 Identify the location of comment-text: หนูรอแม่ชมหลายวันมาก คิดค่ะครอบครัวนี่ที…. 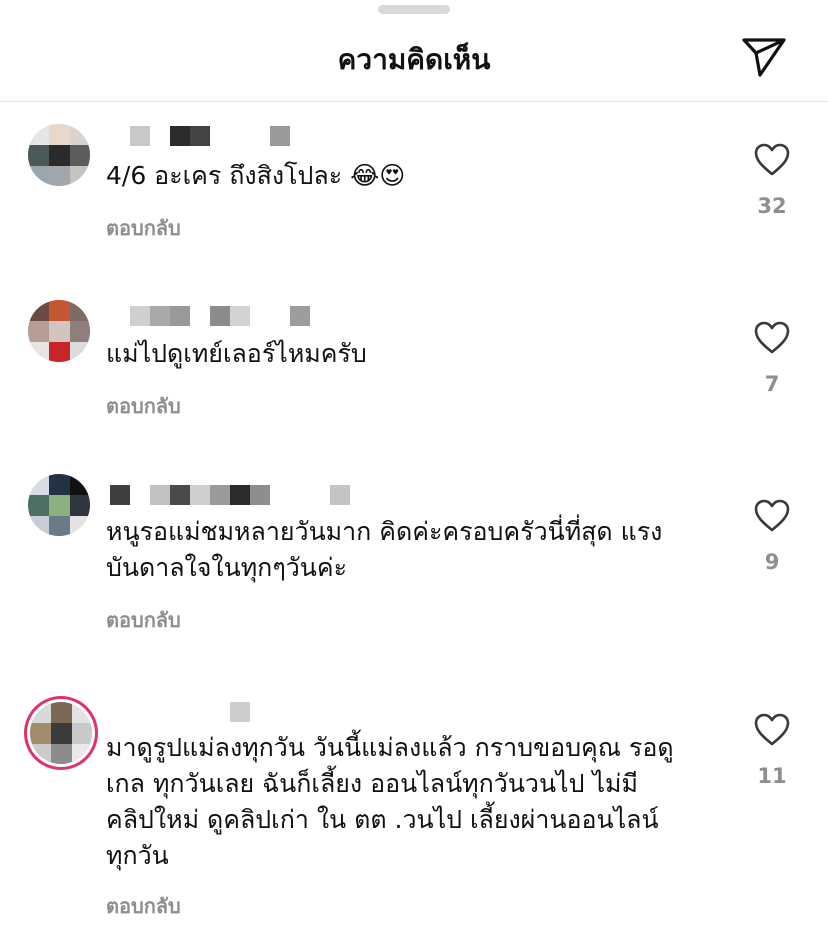
(384, 549).